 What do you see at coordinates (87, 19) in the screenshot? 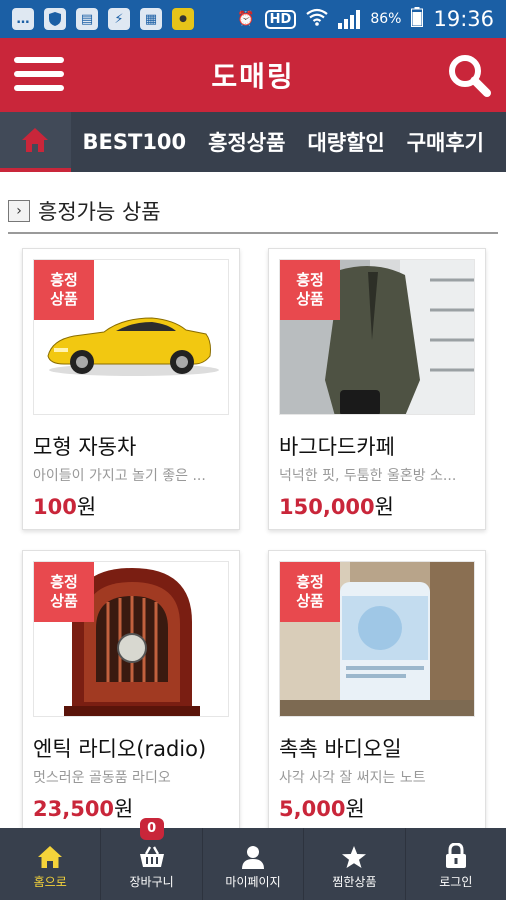
I see `note-icon: ▤` at bounding box center [87, 19].